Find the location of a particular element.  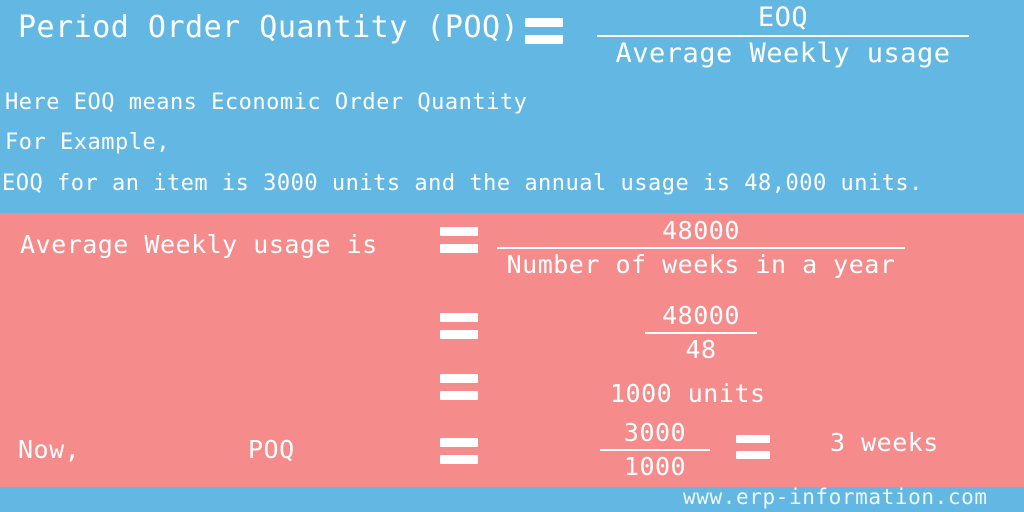

equals-sign-icon-row3 is located at coordinates (459, 387).